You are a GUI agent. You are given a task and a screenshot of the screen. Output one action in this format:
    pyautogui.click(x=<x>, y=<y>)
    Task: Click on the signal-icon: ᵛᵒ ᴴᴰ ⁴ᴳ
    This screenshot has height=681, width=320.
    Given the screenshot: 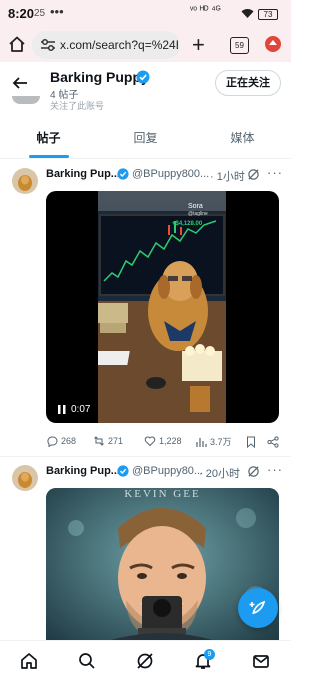 What is the action you would take?
    pyautogui.click(x=205, y=10)
    